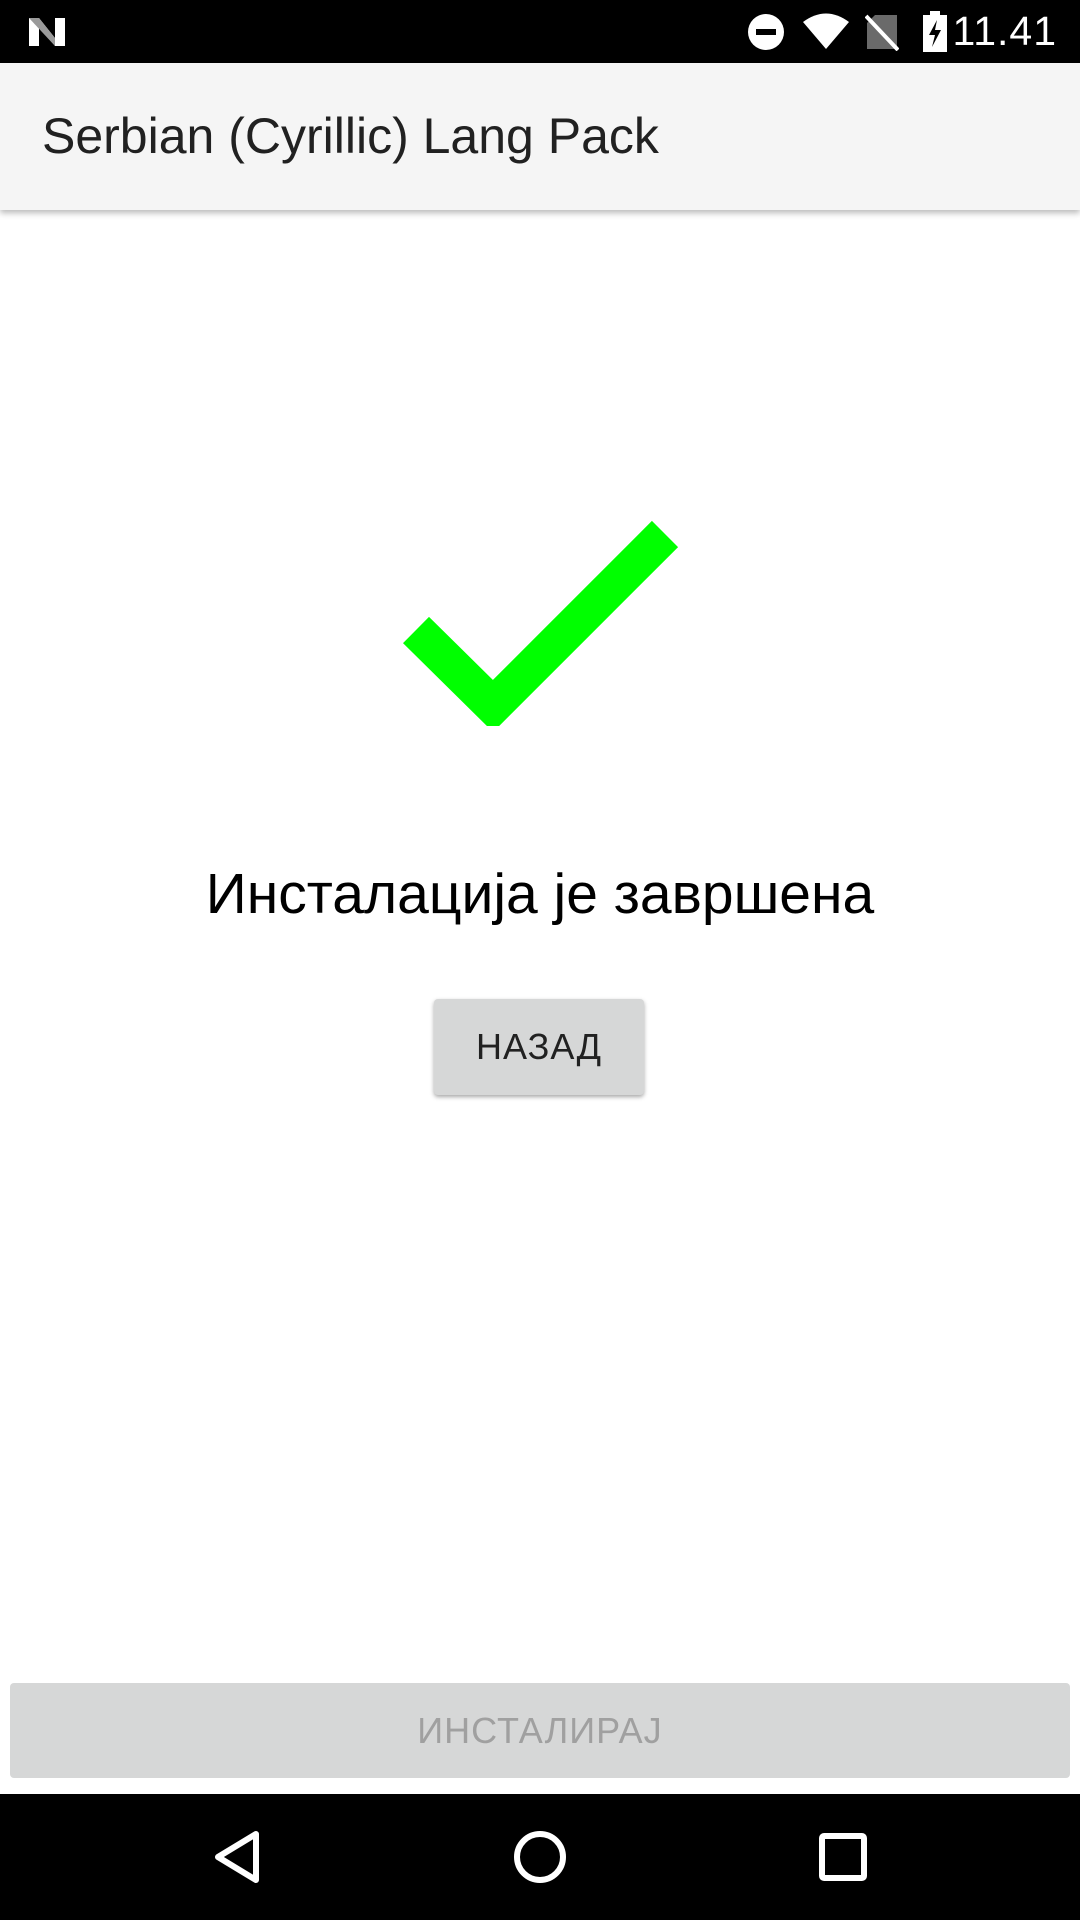 Image resolution: width=1080 pixels, height=1920 pixels. Describe the element at coordinates (882, 31) in the screenshot. I see `no-sim-icon` at that location.